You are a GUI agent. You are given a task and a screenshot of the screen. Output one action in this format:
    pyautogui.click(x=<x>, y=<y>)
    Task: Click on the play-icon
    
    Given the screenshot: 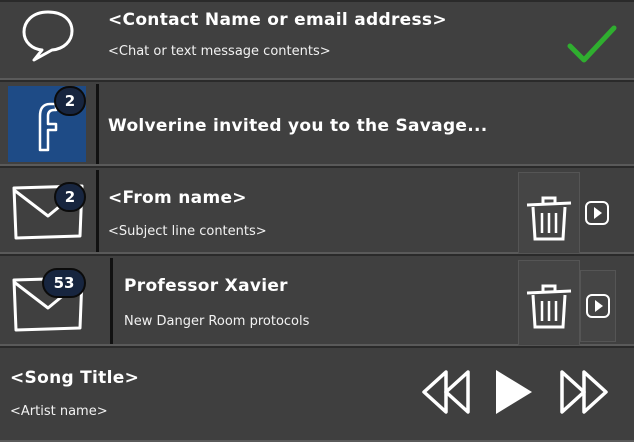 What is the action you would take?
    pyautogui.click(x=513, y=392)
    